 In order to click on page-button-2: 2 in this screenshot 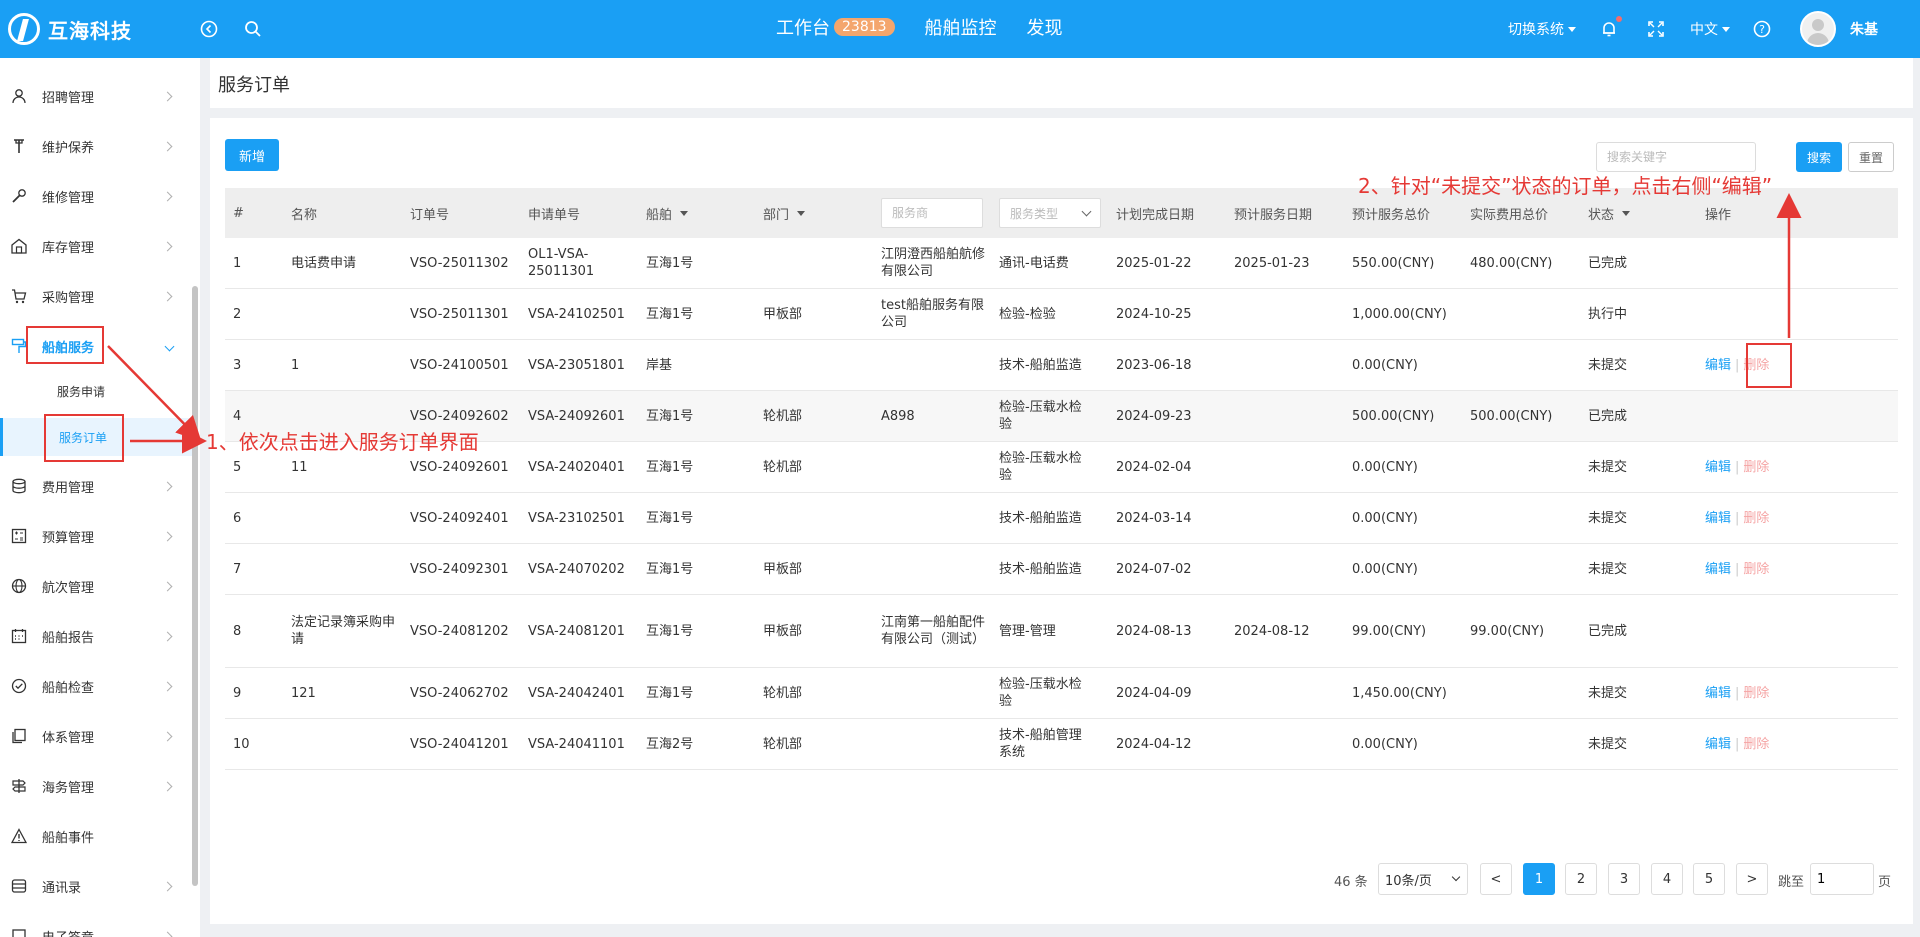, I will do `click(1581, 879)`.